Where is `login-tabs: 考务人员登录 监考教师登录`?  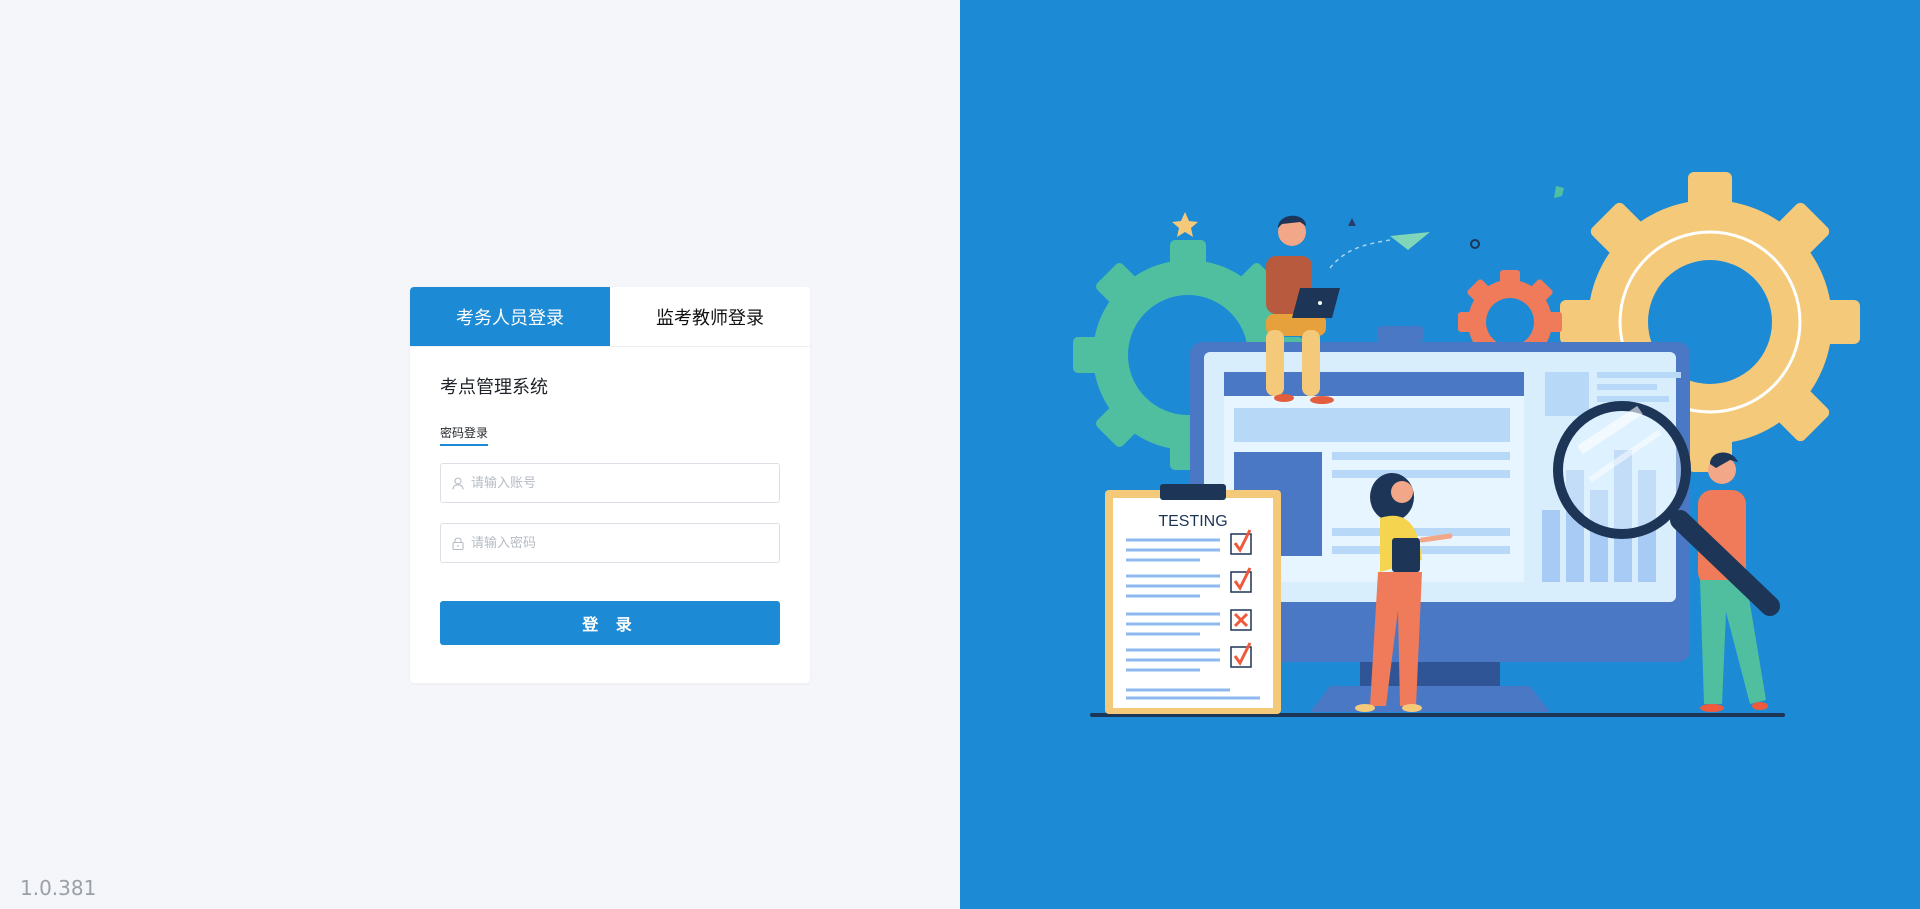
login-tabs: 考务人员登录 监考教师登录 is located at coordinates (610, 317).